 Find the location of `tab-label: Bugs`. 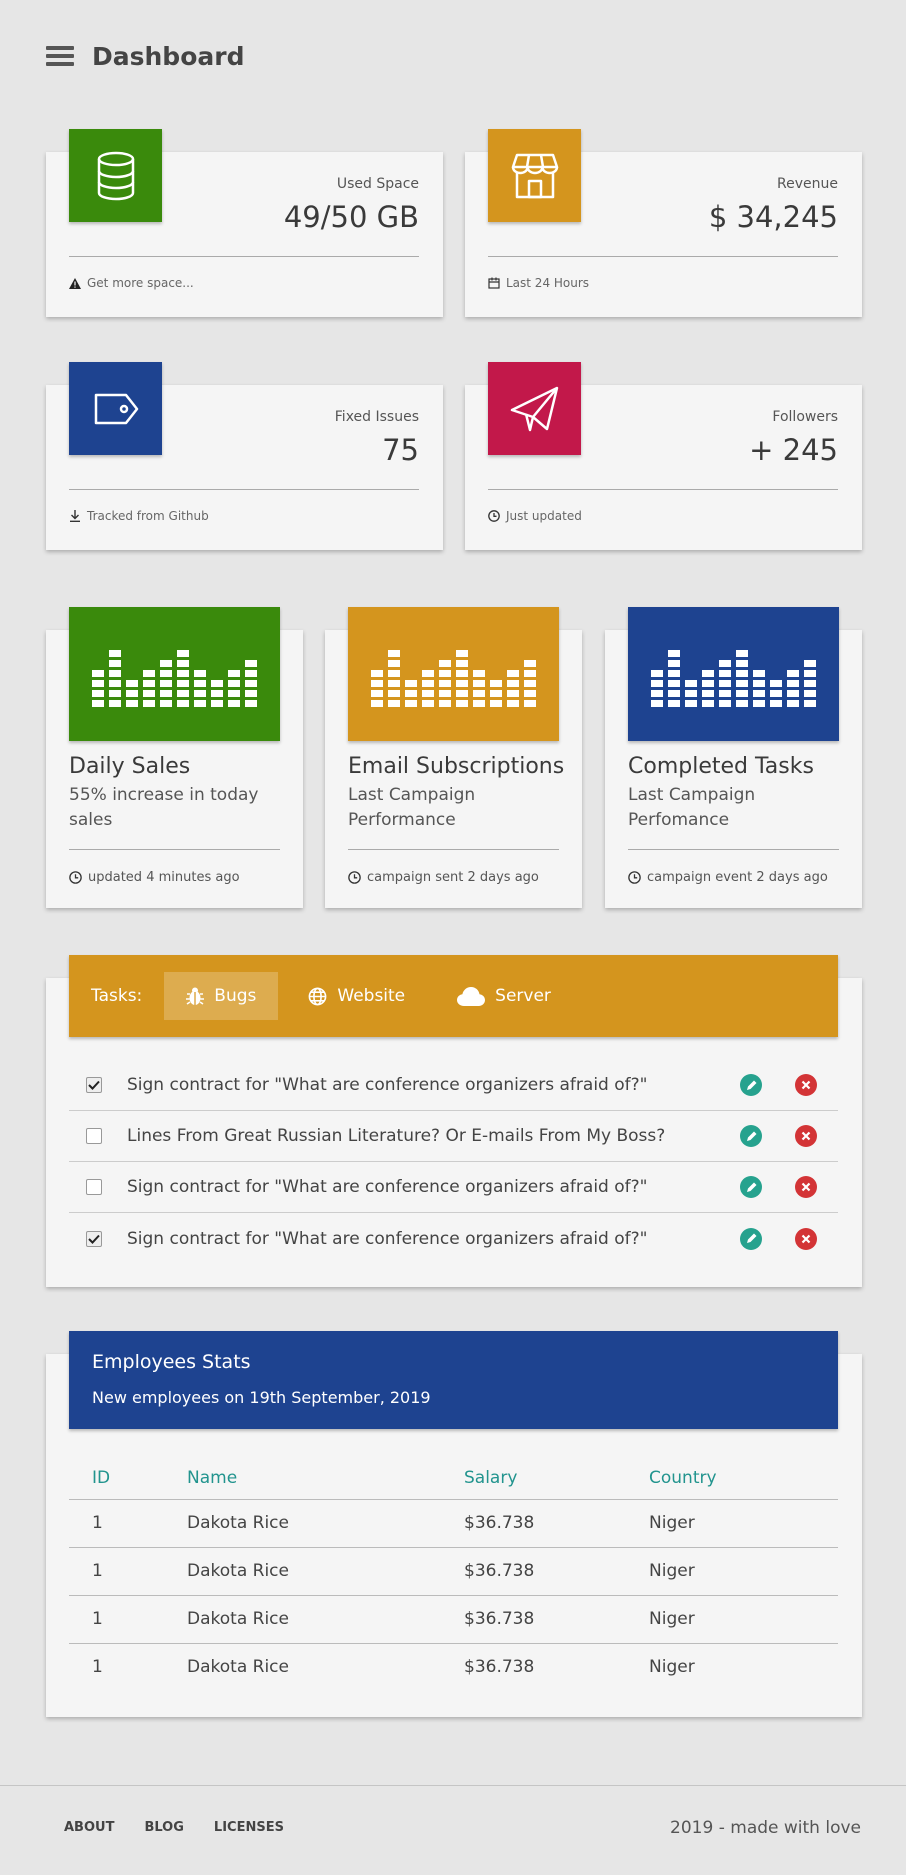

tab-label: Bugs is located at coordinates (235, 996).